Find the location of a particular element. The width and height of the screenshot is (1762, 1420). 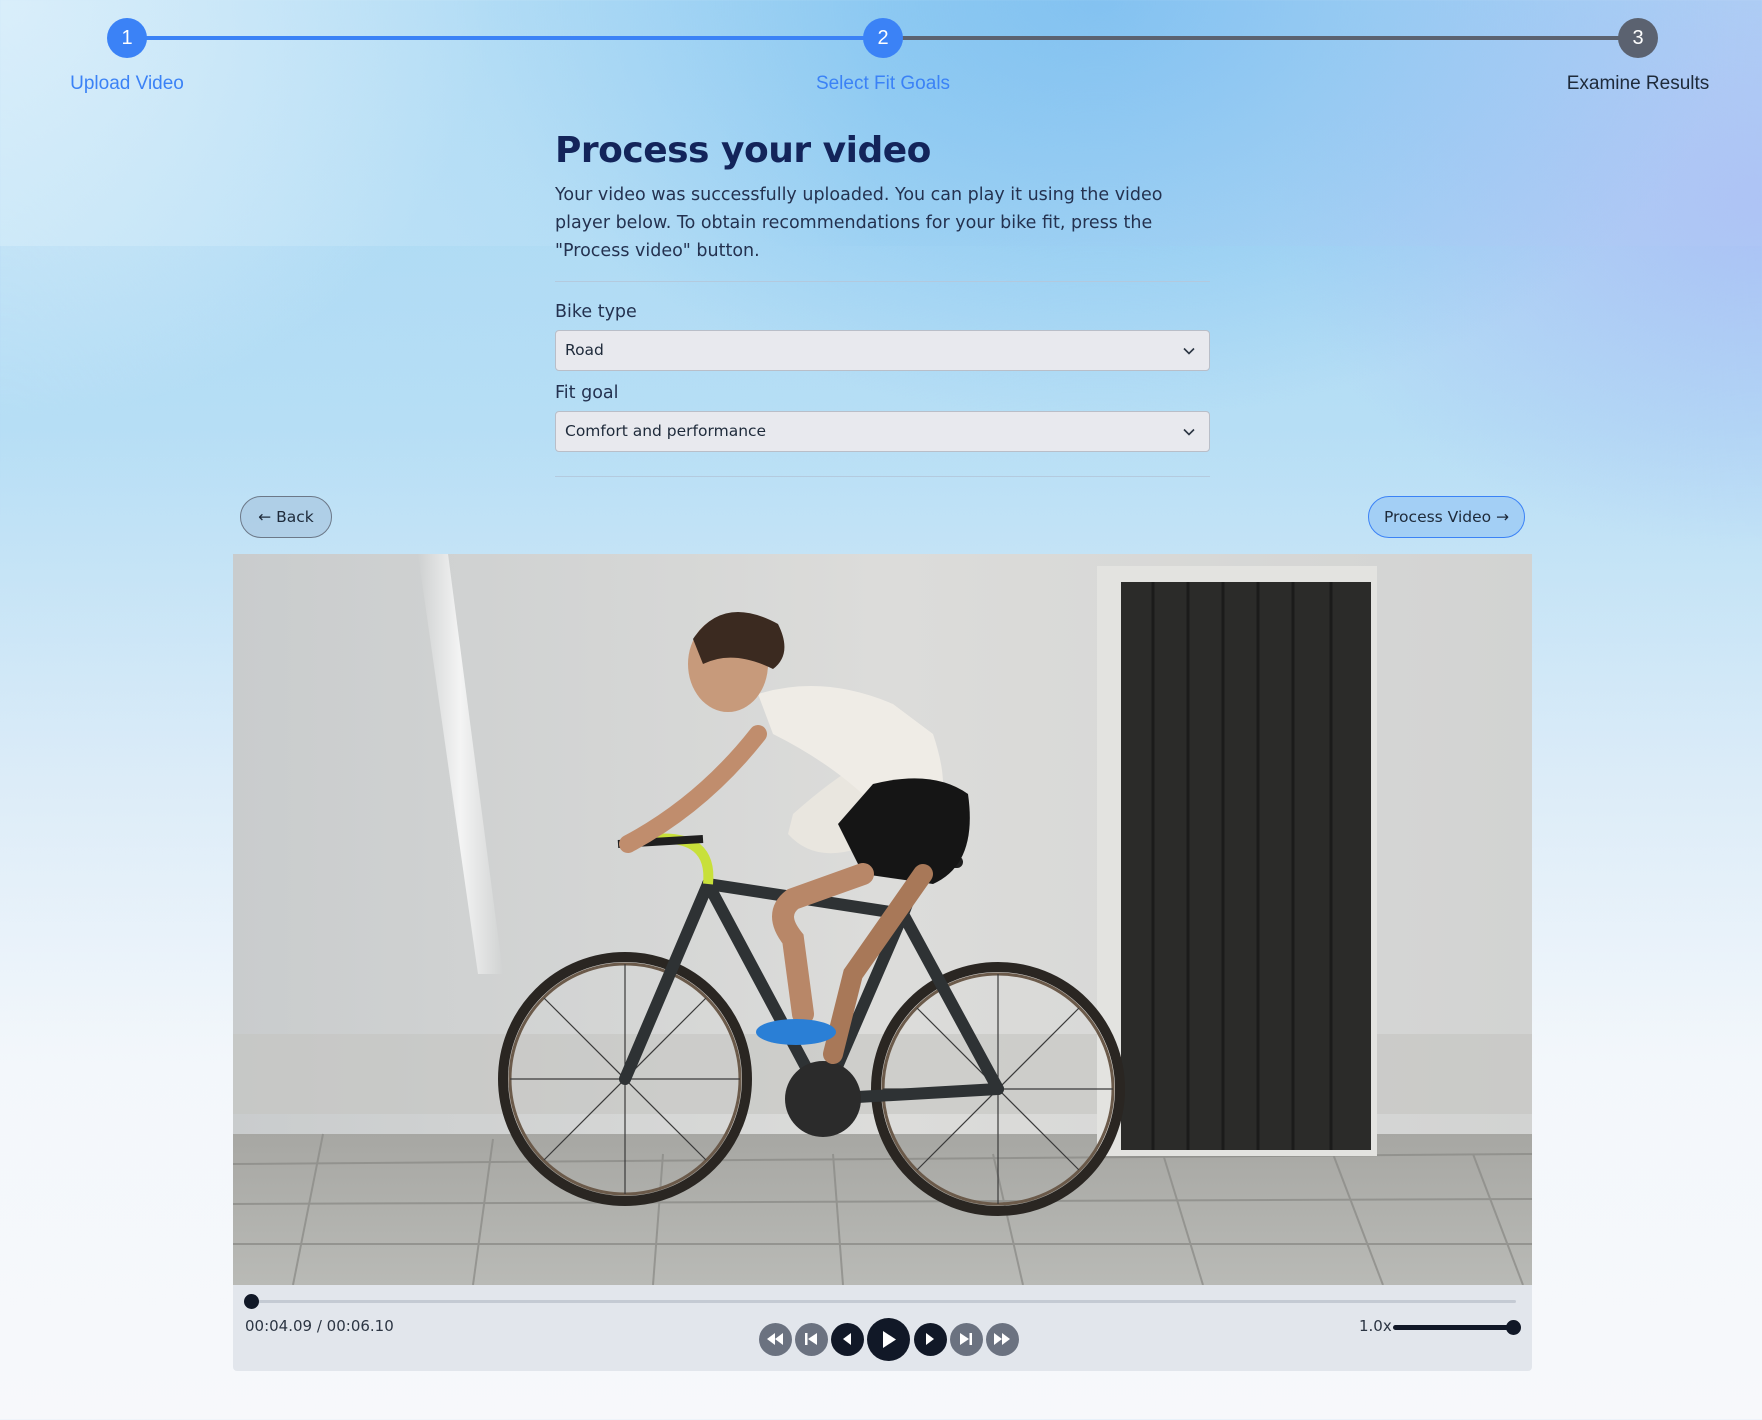

step-upload-video: 1 Upload Video is located at coordinates (138, 56).